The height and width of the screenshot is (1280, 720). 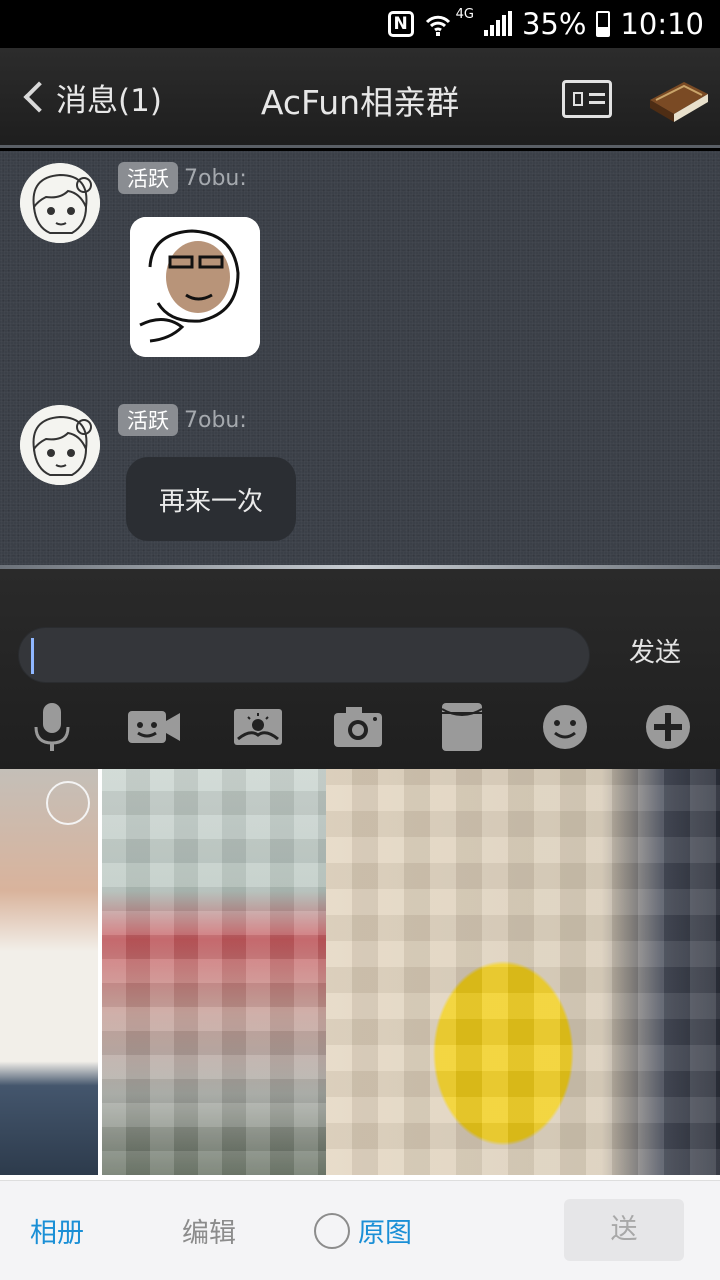 What do you see at coordinates (154, 727) in the screenshot?
I see `video-icon` at bounding box center [154, 727].